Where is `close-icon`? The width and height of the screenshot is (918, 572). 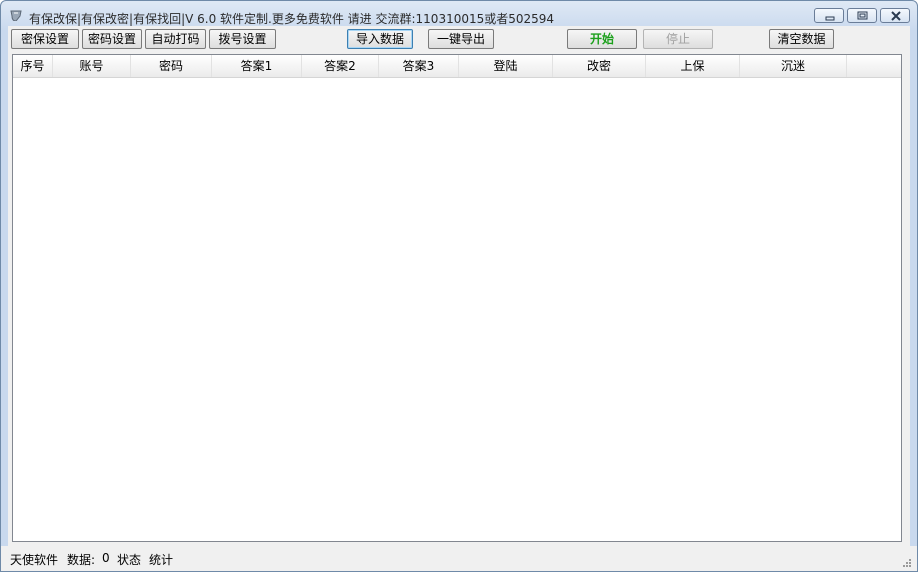 close-icon is located at coordinates (896, 16).